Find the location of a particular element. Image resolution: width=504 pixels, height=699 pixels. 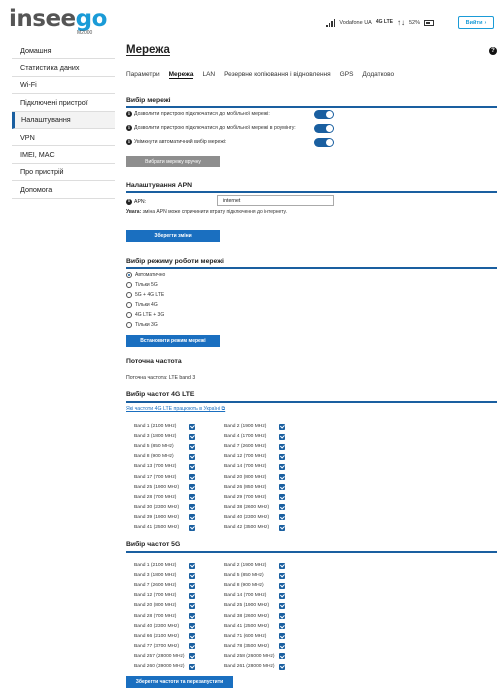

manual-network-button: Вибрати мережу вручну is located at coordinates (173, 161).